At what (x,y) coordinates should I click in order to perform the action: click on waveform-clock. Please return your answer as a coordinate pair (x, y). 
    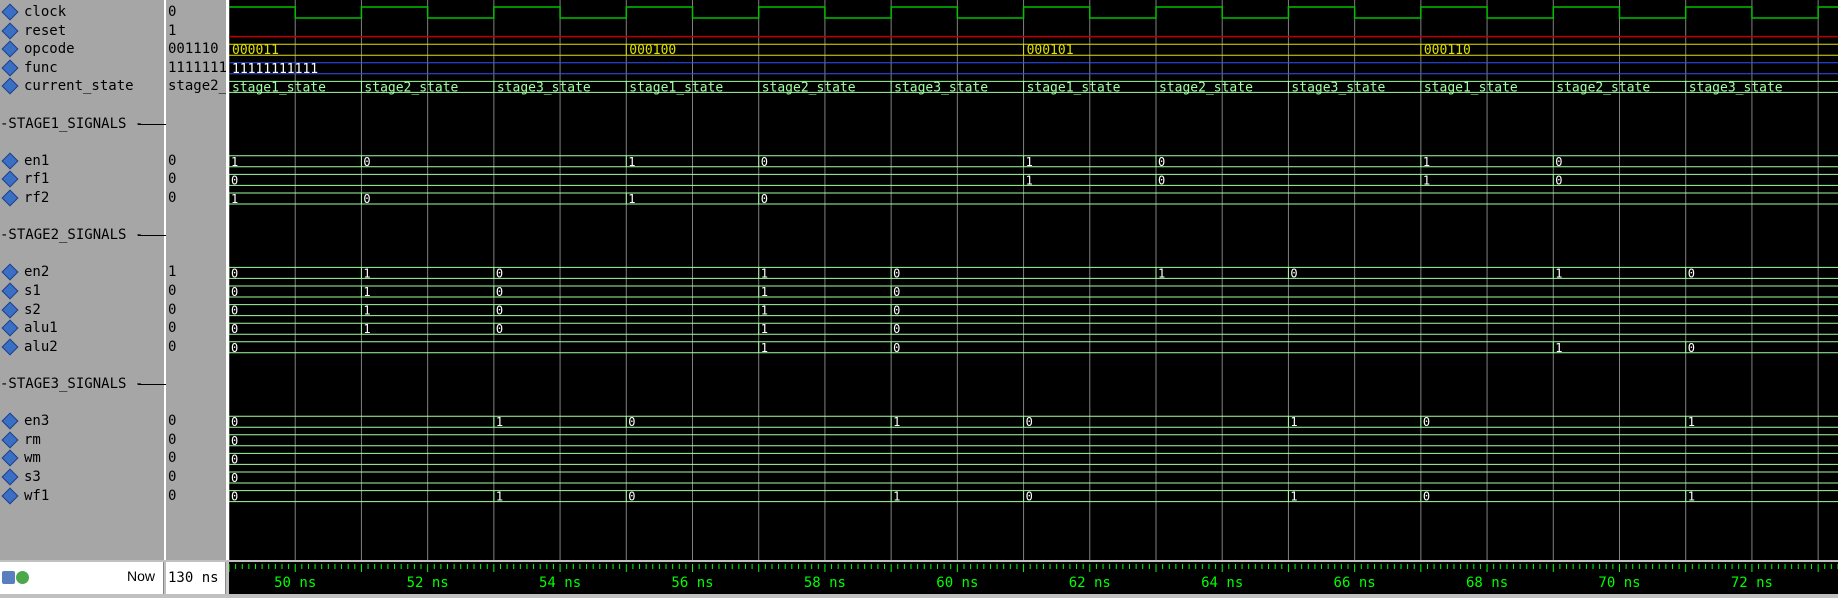
    Looking at the image, I should click on (1033, 12).